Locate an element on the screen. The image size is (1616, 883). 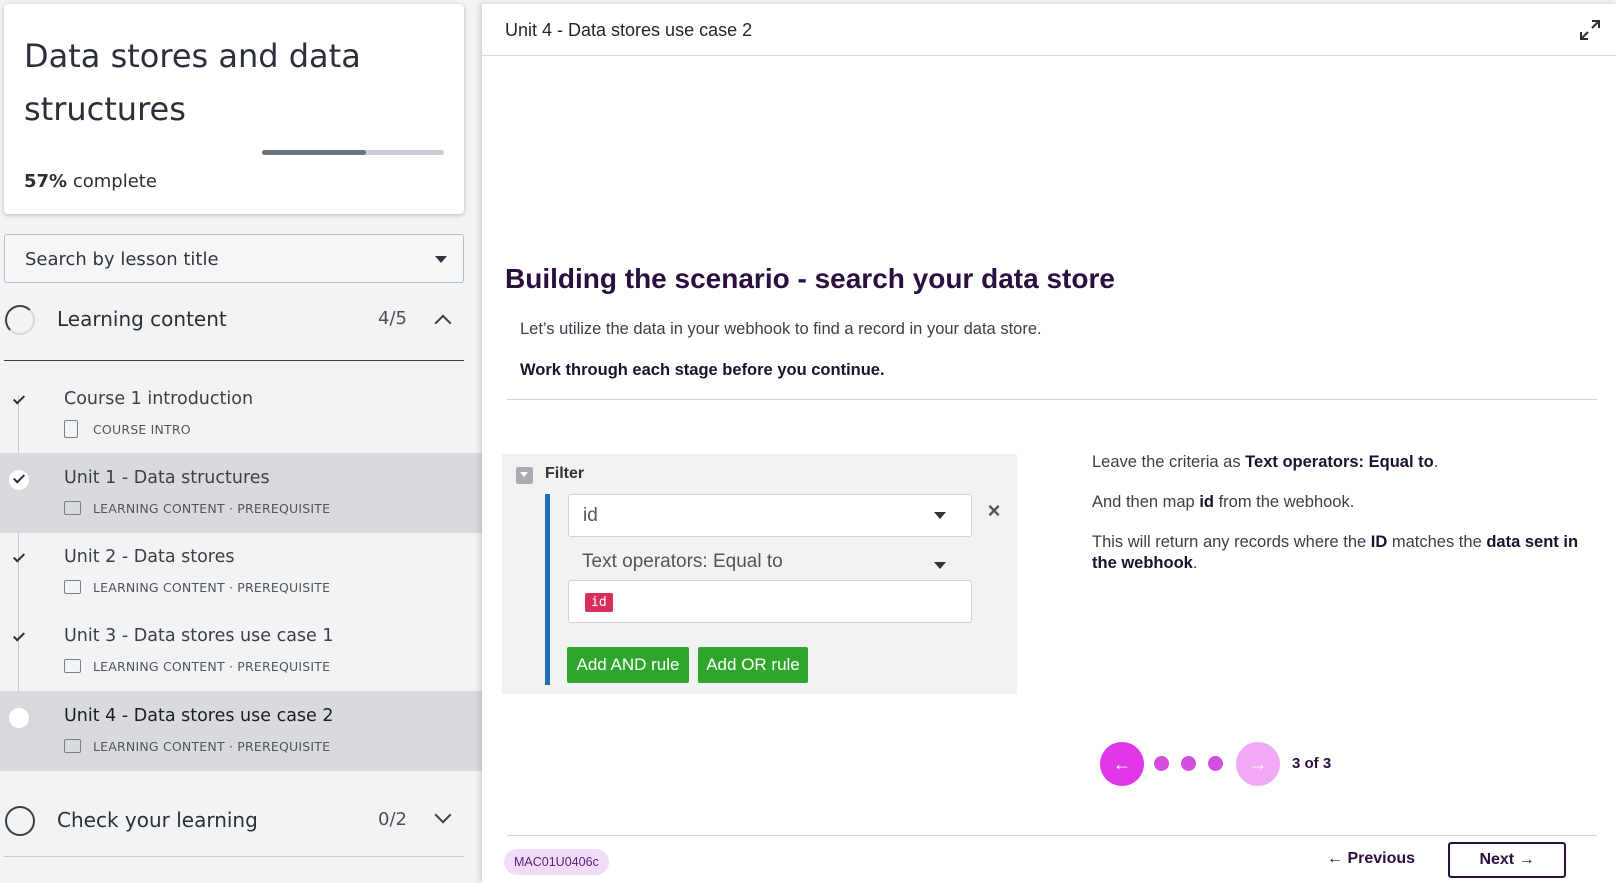
lesson-title: Unit 2 - Data stores is located at coordinates (149, 557).